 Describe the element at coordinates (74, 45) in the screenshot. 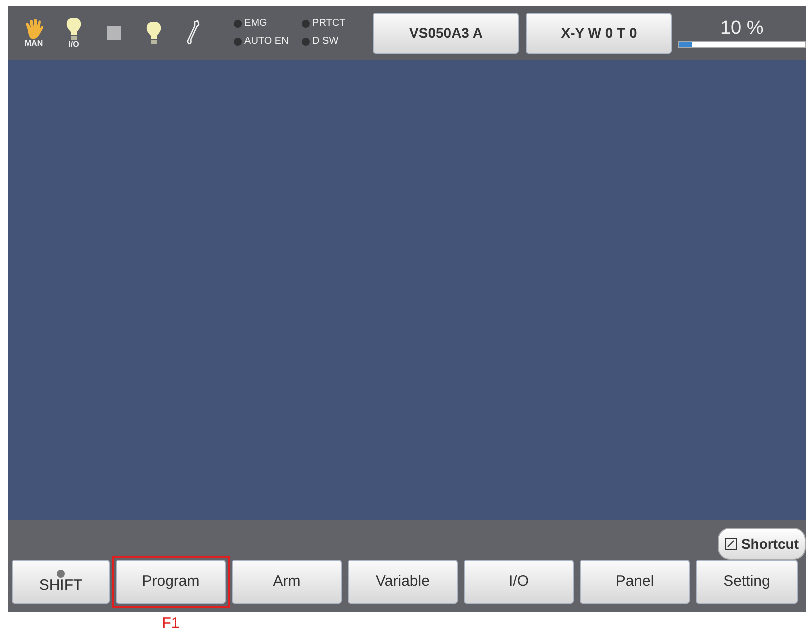

I see `icon-label: I/O` at that location.